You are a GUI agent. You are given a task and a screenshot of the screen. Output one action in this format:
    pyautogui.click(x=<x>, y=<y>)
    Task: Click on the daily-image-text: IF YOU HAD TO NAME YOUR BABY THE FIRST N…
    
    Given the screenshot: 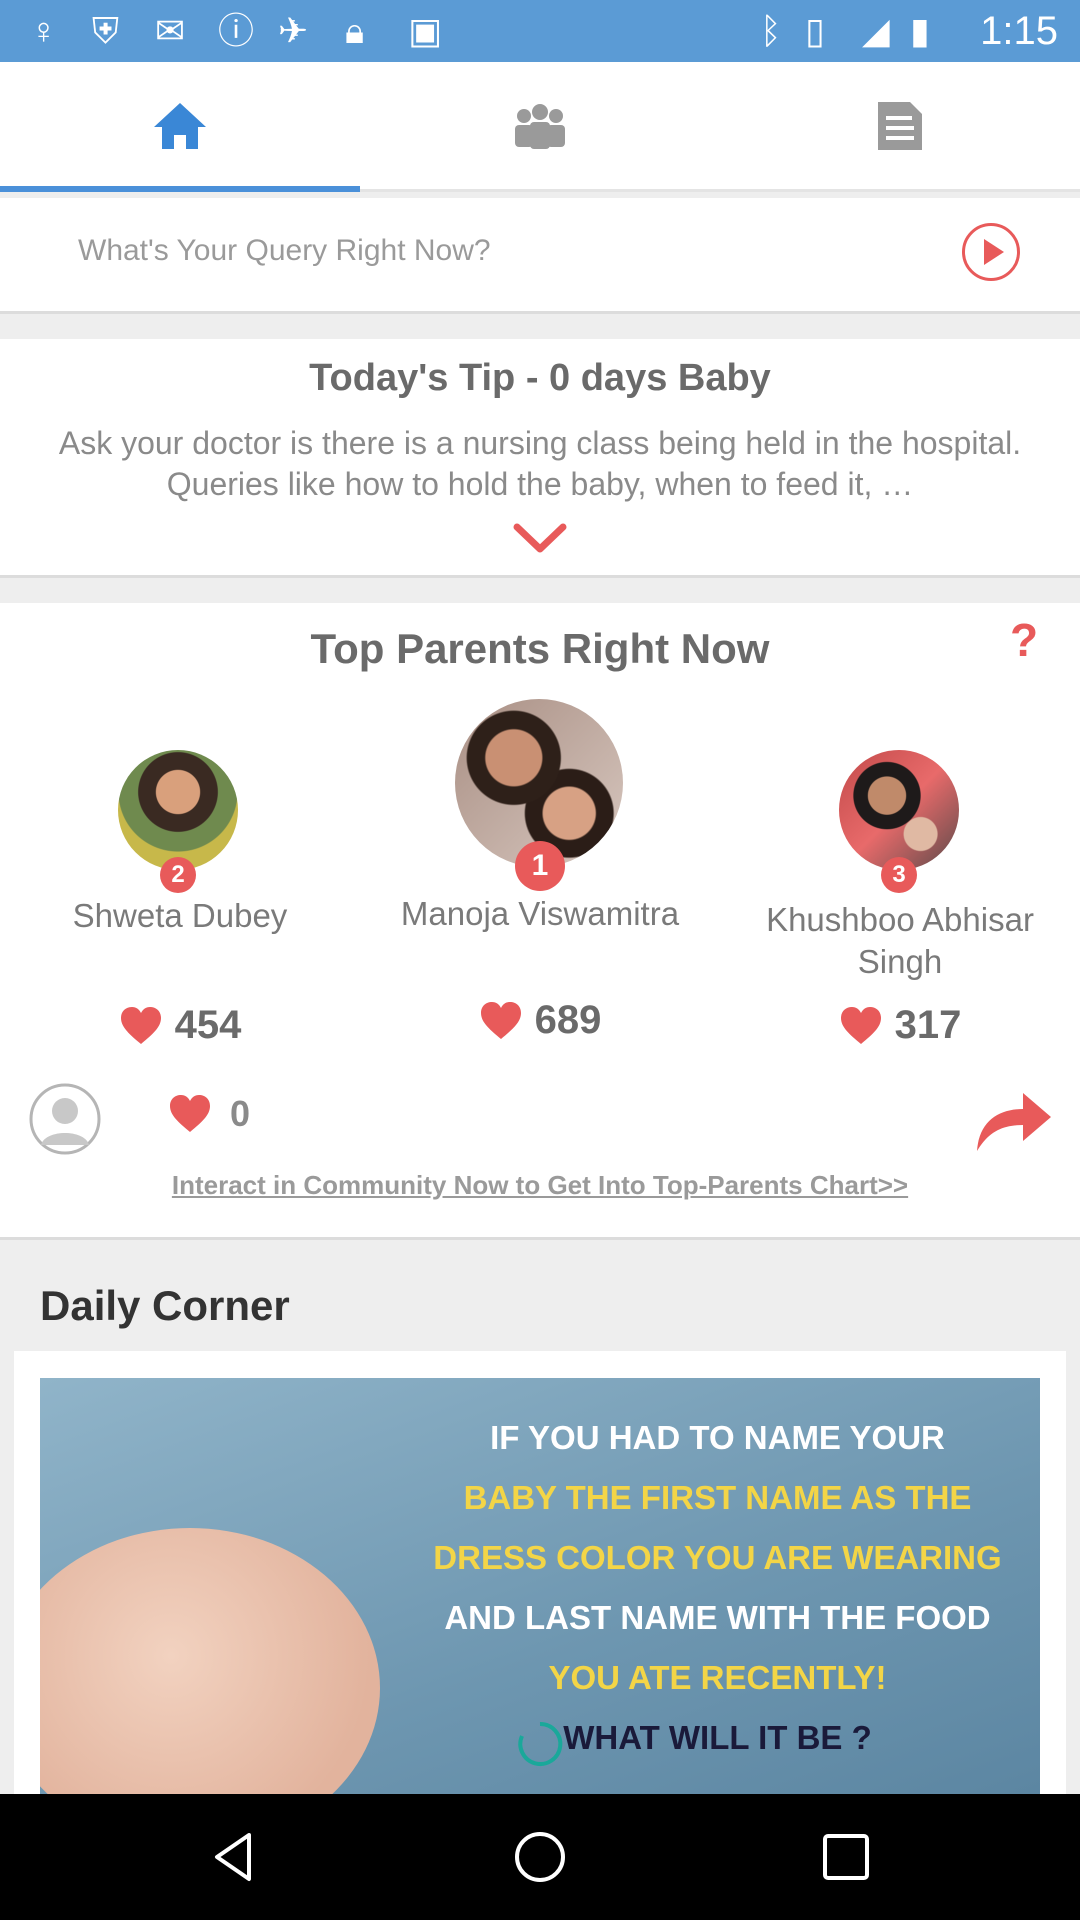 What is the action you would take?
    pyautogui.click(x=717, y=1587)
    